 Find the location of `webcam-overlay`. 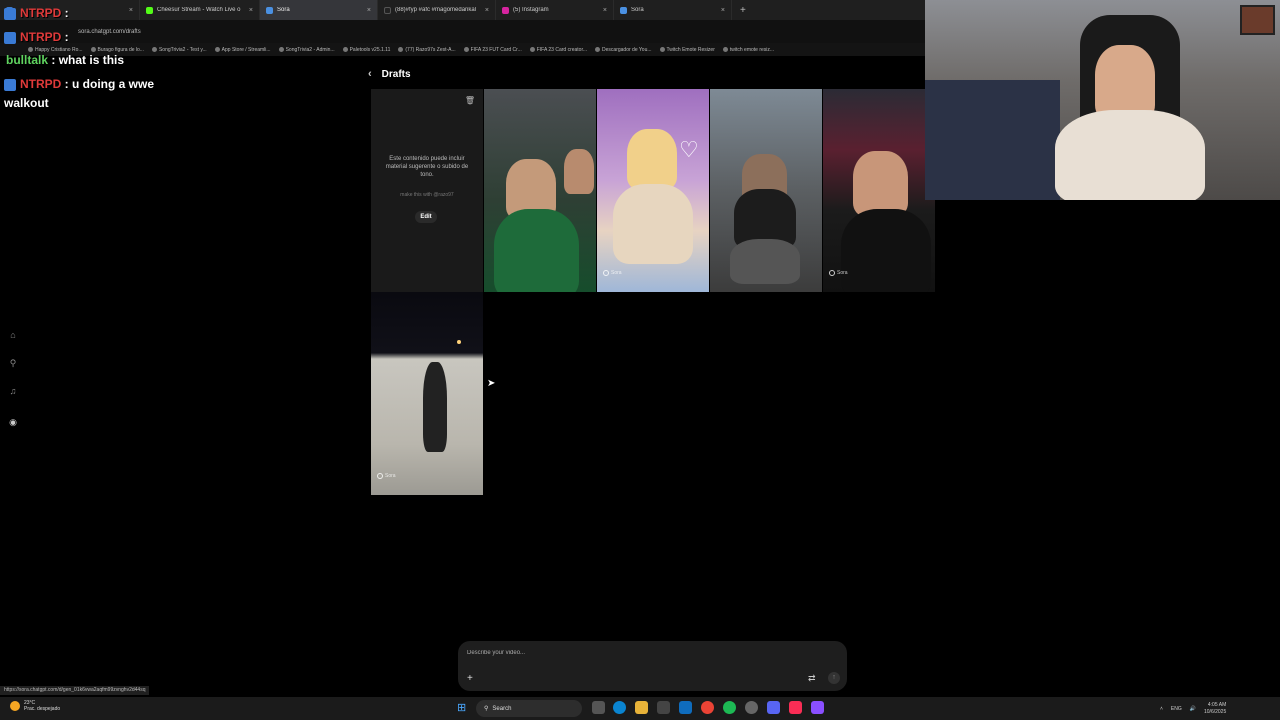

webcam-overlay is located at coordinates (1102, 100).